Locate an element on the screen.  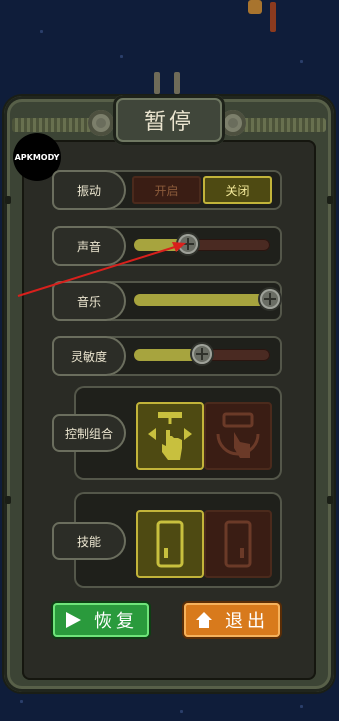
tilt-control-icon is located at coordinates (238, 435).